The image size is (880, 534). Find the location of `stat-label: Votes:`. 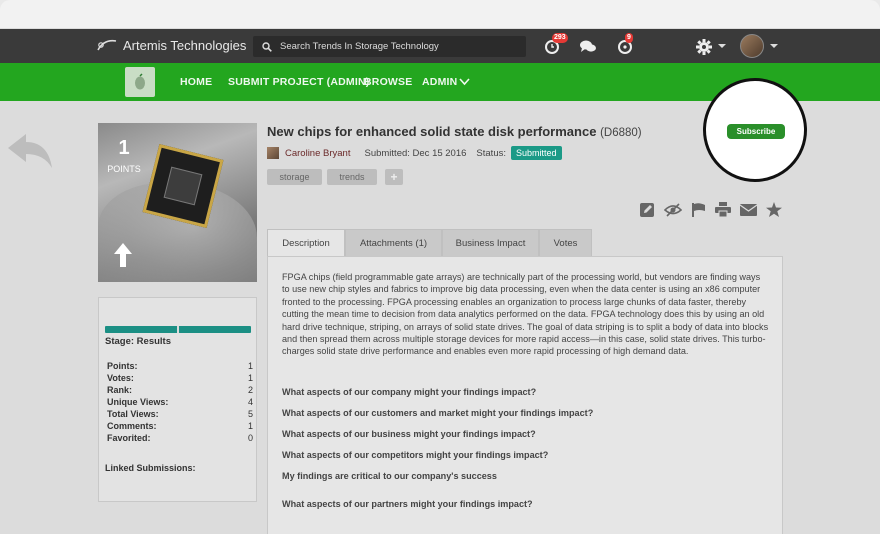

stat-label: Votes: is located at coordinates (120, 378).